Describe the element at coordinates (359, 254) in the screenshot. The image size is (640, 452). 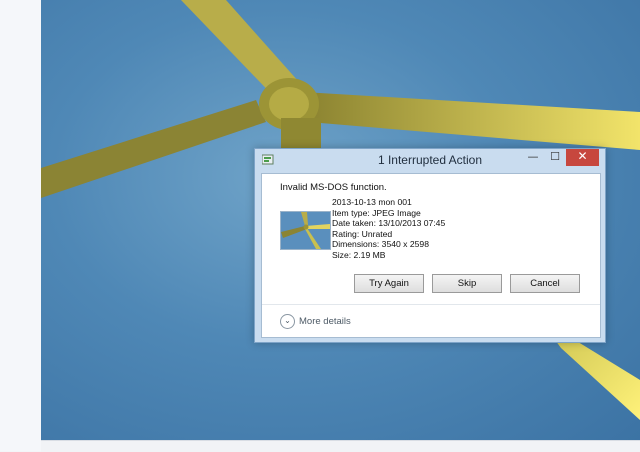
I see `file-size: Size: 2.19 MB` at that location.